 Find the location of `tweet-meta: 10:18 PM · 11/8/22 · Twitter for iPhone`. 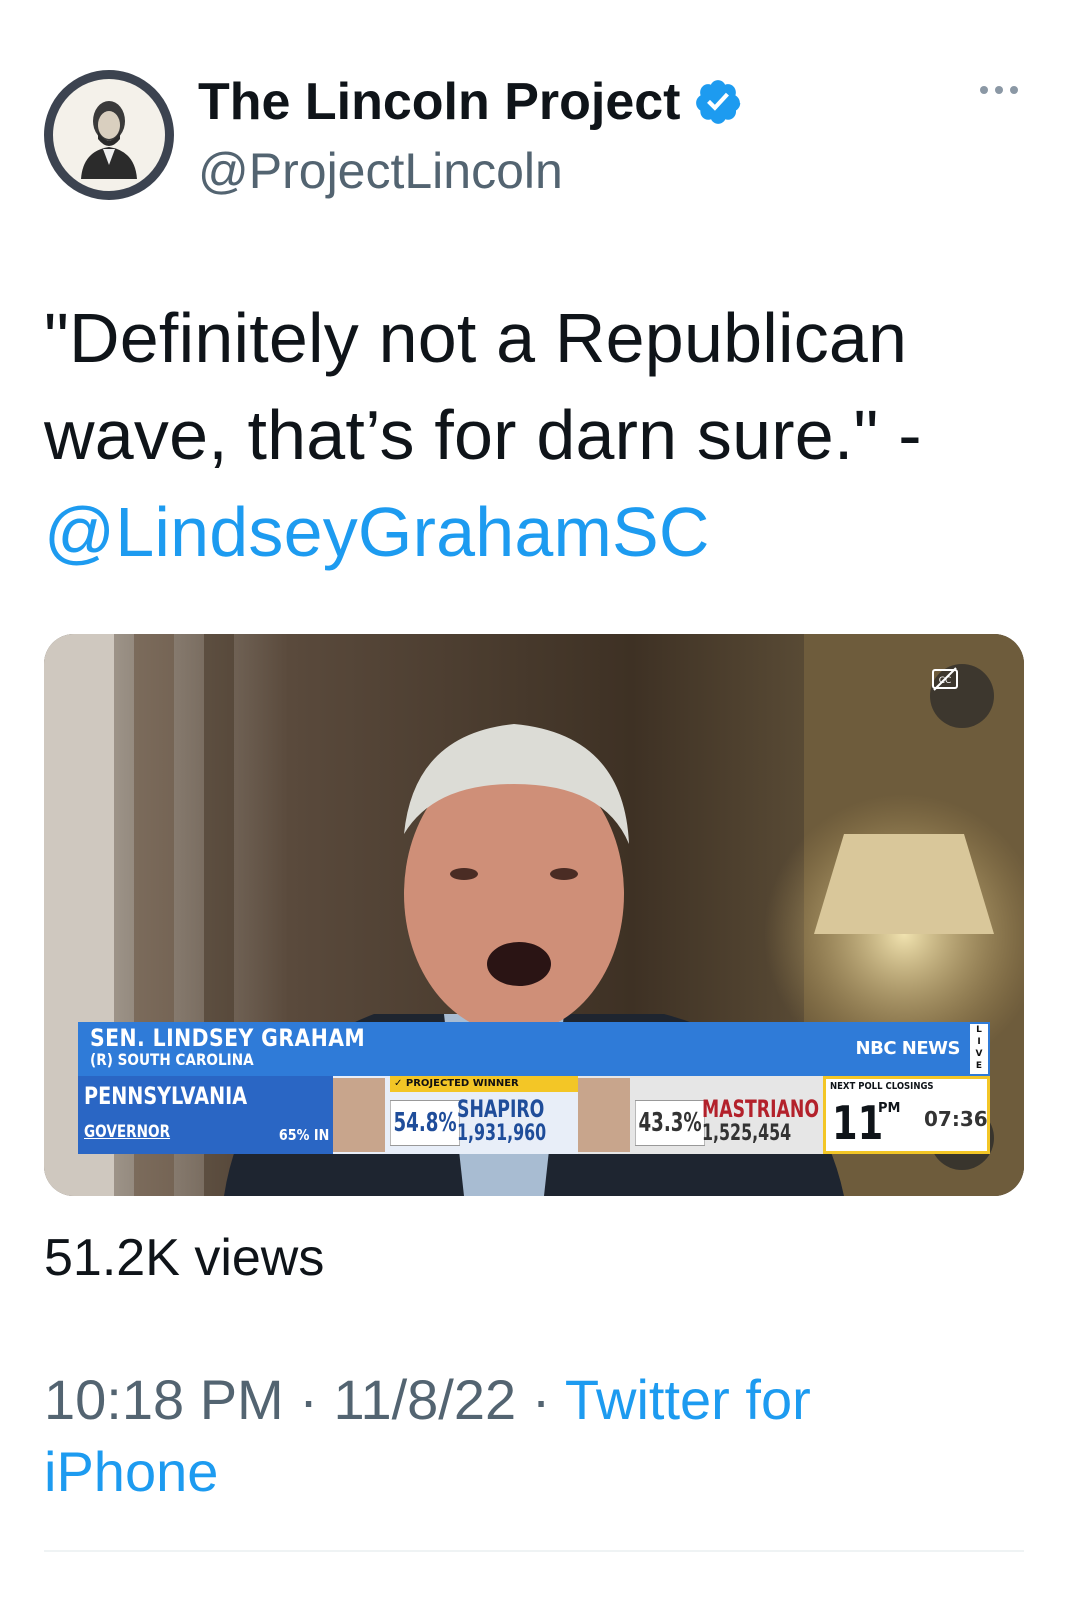

tweet-meta: 10:18 PM · 11/8/22 · Twitter for iPhone is located at coordinates (494, 1436).